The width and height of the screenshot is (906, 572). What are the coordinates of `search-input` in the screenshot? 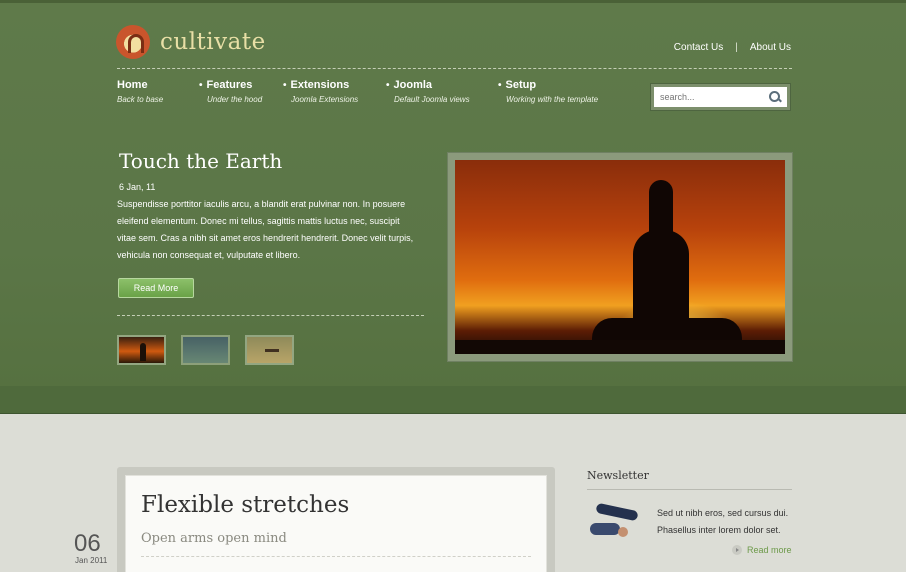 It's located at (712, 97).